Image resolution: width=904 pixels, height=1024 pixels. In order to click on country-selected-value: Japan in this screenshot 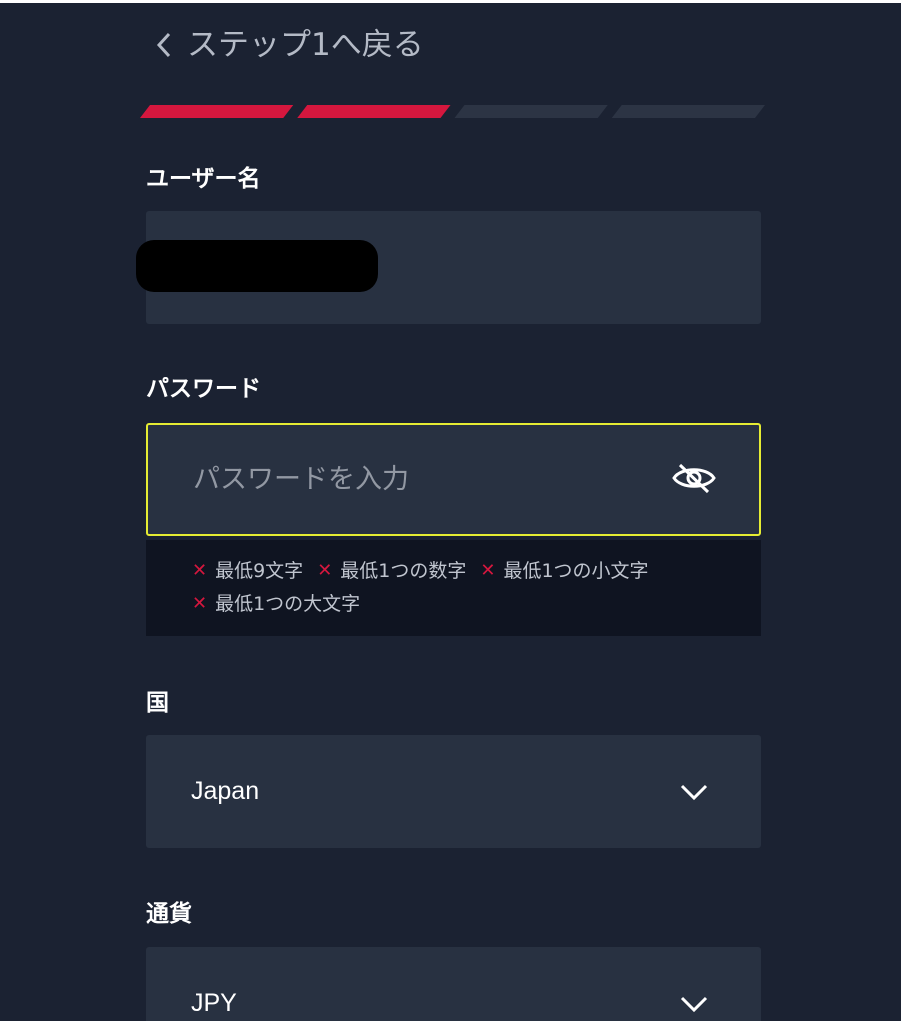, I will do `click(225, 791)`.